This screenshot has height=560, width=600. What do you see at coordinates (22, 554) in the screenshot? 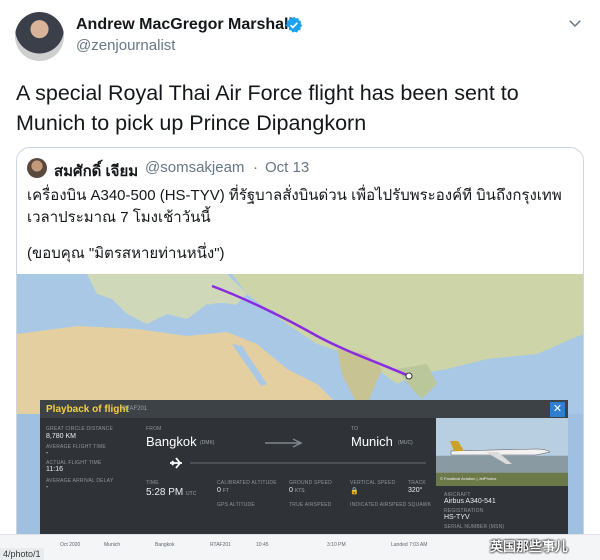
I see `url-fragment: 4/photo/1` at bounding box center [22, 554].